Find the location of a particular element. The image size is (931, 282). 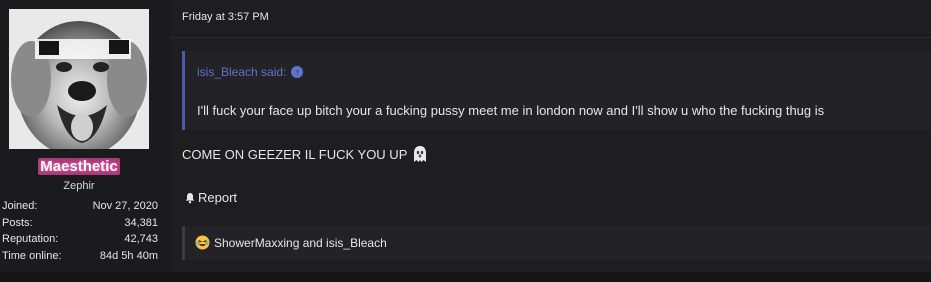

bell-icon is located at coordinates (190, 197).